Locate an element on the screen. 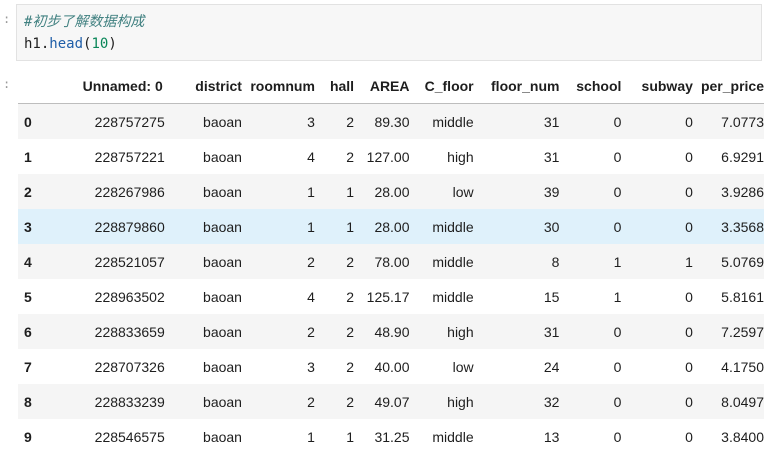  table-cell: 3 is located at coordinates (311, 366).